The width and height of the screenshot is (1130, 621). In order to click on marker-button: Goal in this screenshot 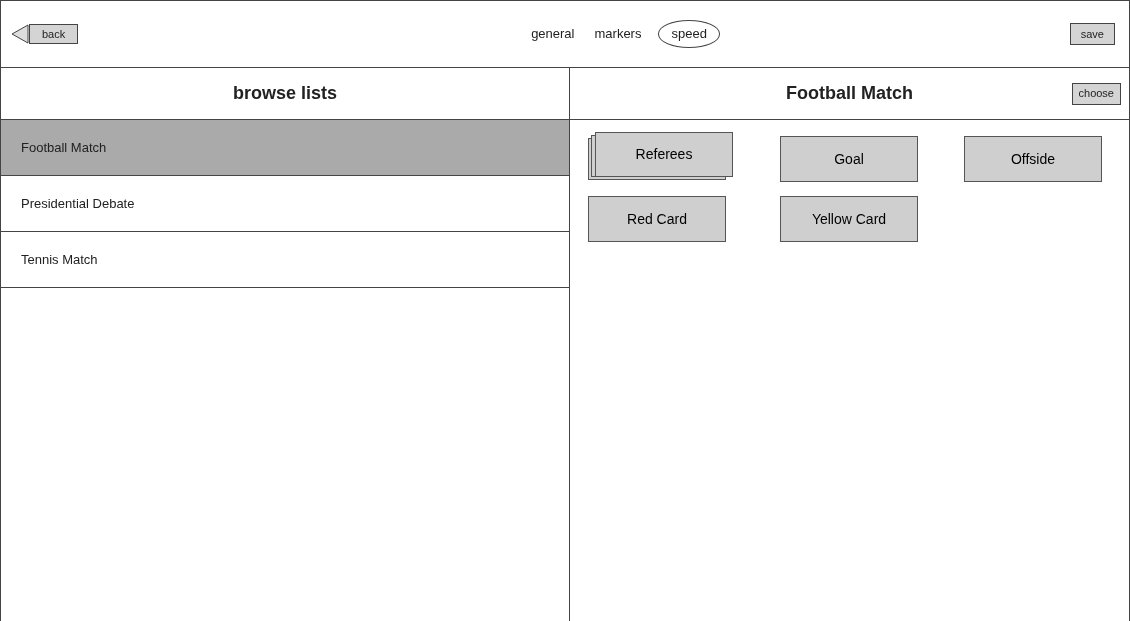, I will do `click(849, 159)`.